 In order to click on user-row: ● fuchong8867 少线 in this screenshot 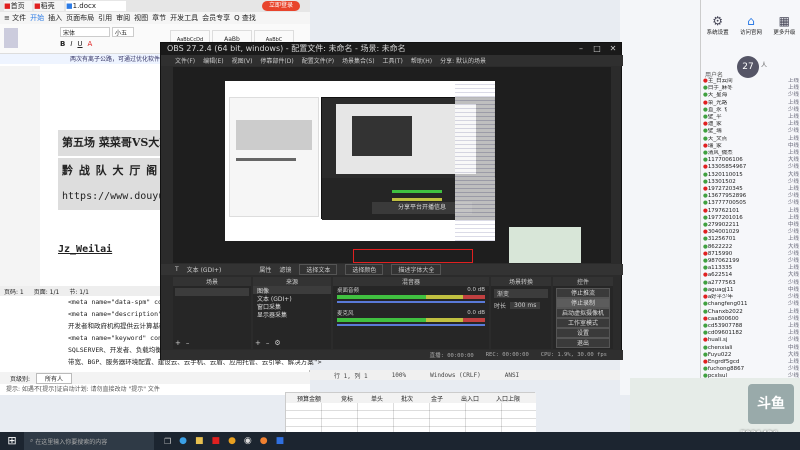, I will do `click(751, 369)`.